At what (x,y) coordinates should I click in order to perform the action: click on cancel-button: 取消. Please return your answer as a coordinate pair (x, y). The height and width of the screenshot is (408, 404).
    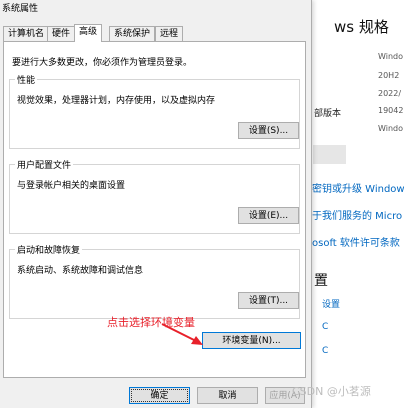
    Looking at the image, I should click on (227, 395).